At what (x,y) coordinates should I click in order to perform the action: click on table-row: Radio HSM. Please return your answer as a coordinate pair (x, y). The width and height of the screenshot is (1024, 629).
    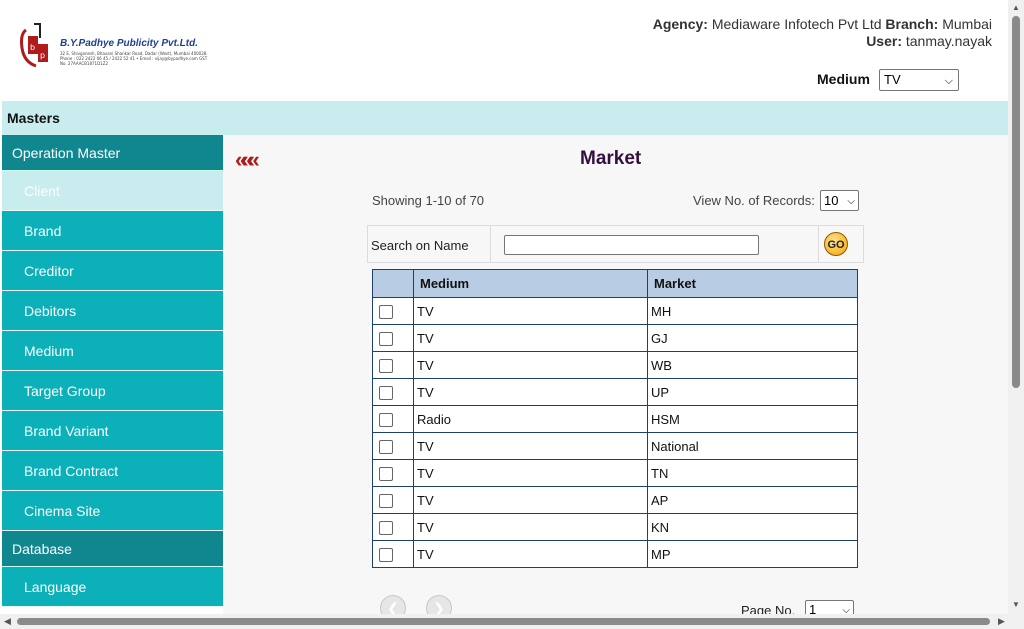
    Looking at the image, I should click on (615, 419).